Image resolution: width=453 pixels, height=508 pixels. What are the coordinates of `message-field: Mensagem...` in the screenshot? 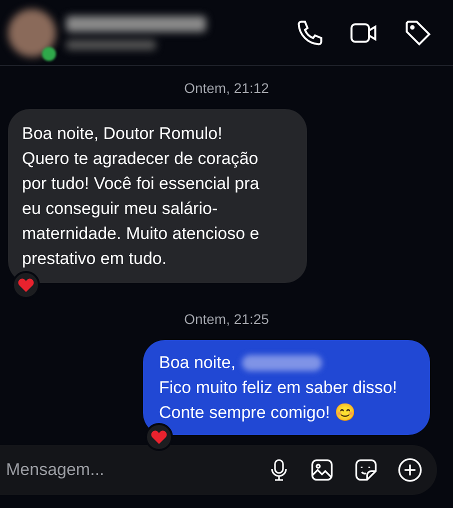 It's located at (136, 470).